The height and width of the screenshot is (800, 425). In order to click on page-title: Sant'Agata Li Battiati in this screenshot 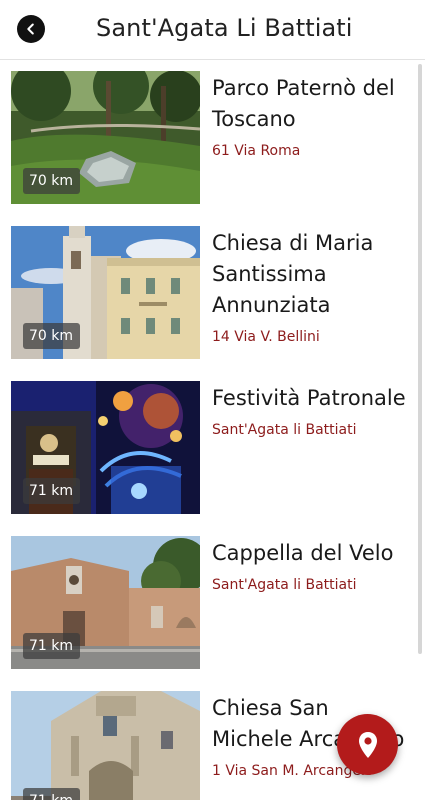, I will do `click(224, 28)`.